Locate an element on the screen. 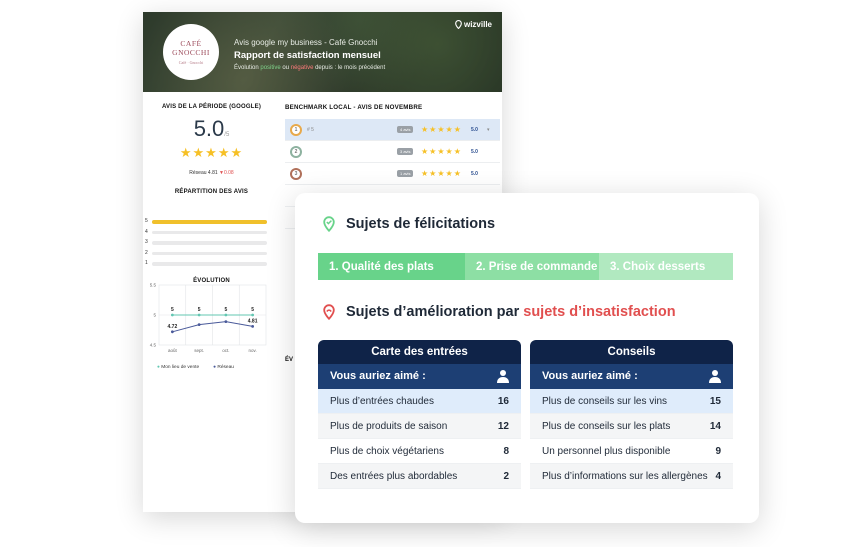 This screenshot has width=850, height=547. table-row: Plus de conseils sur les plats 14 is located at coordinates (631, 426).